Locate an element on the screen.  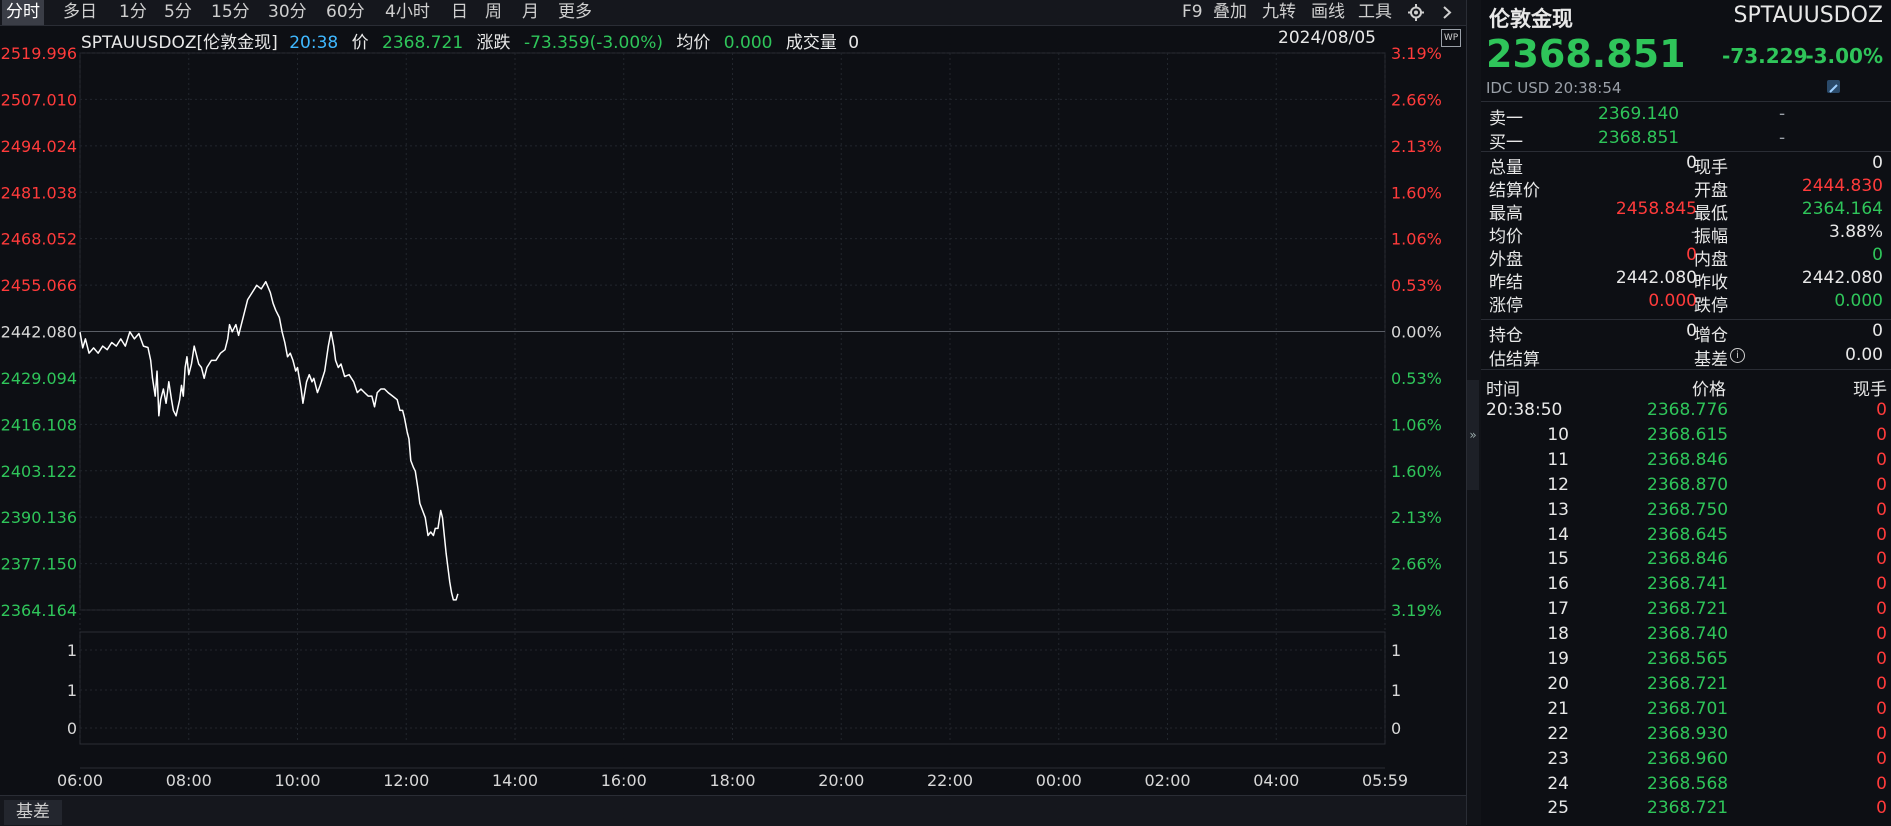
info-price: 2368.721 is located at coordinates (423, 43).